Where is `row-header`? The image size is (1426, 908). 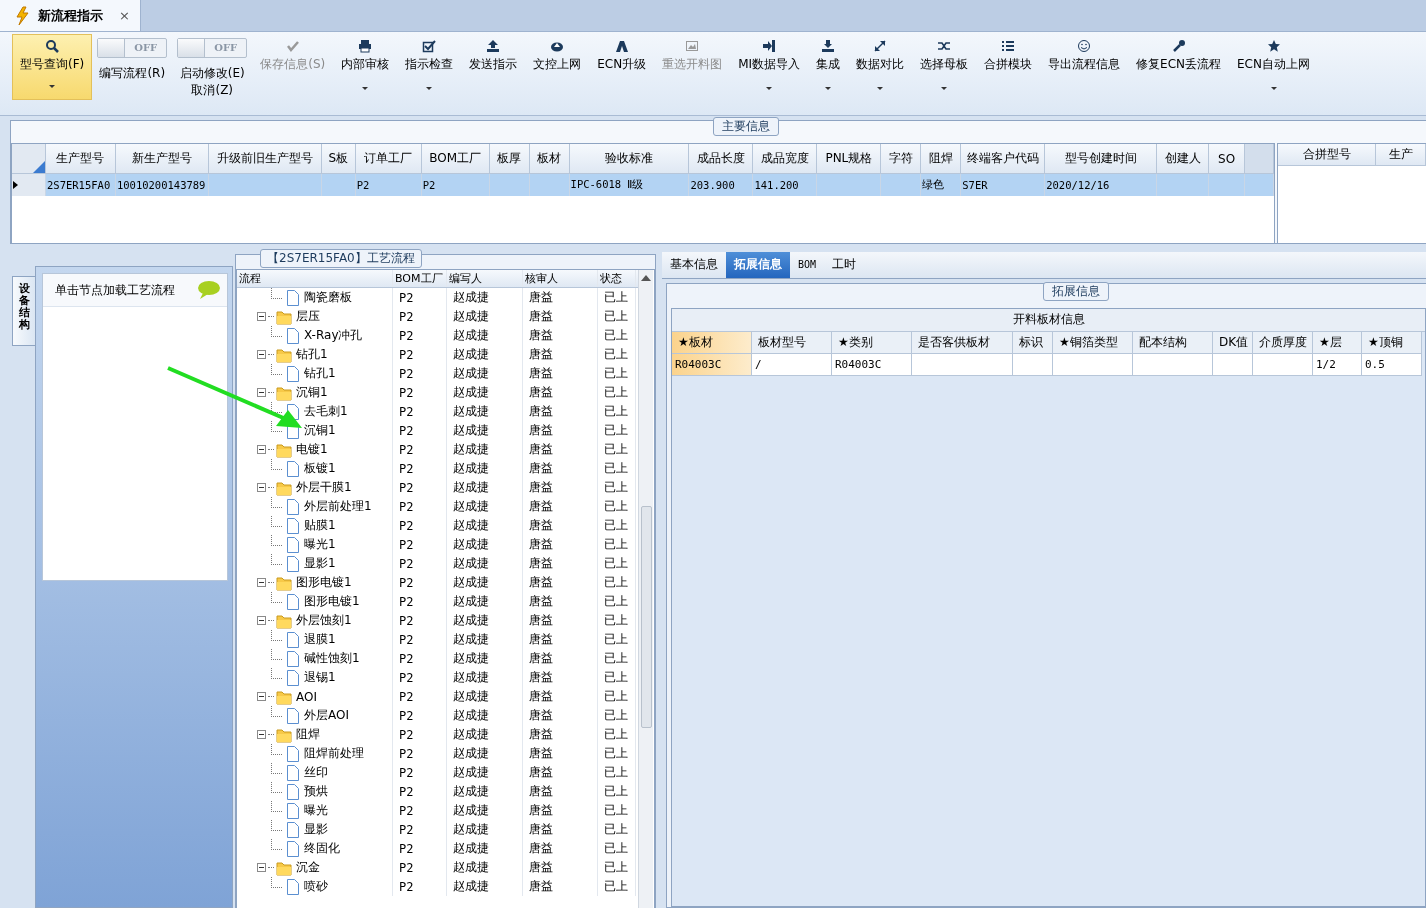
row-header is located at coordinates (29, 185).